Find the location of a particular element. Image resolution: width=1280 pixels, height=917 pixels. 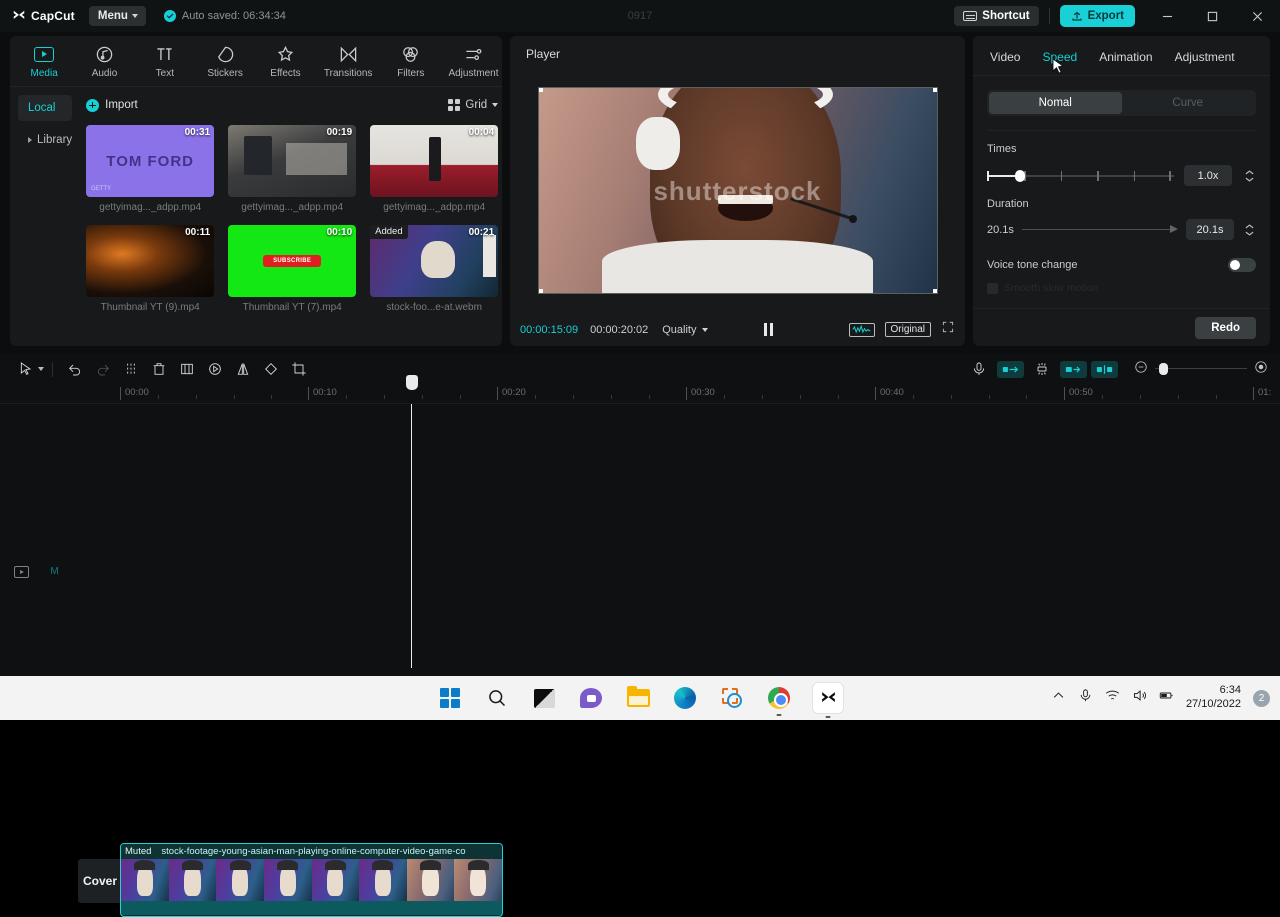

battery-icon is located at coordinates (1166, 698).